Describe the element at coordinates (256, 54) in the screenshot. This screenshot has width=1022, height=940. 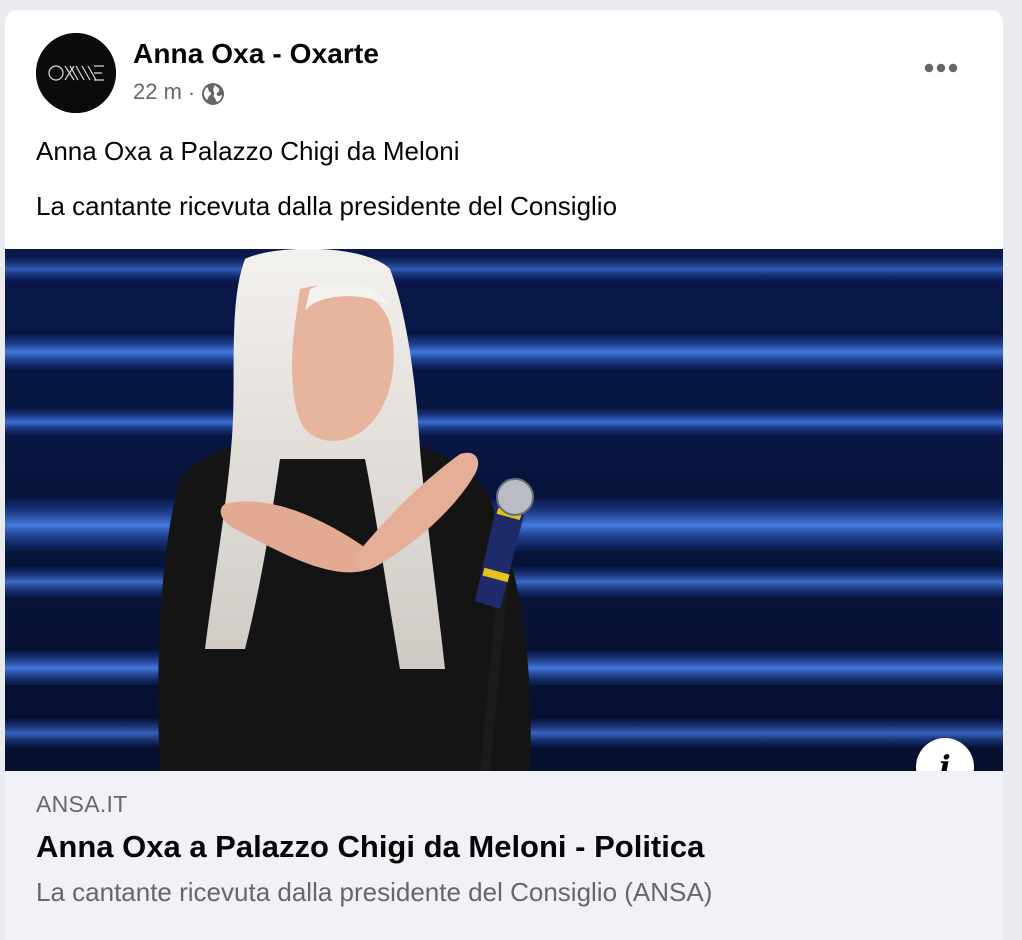
I see `page-name: Anna Oxa - Oxarte` at that location.